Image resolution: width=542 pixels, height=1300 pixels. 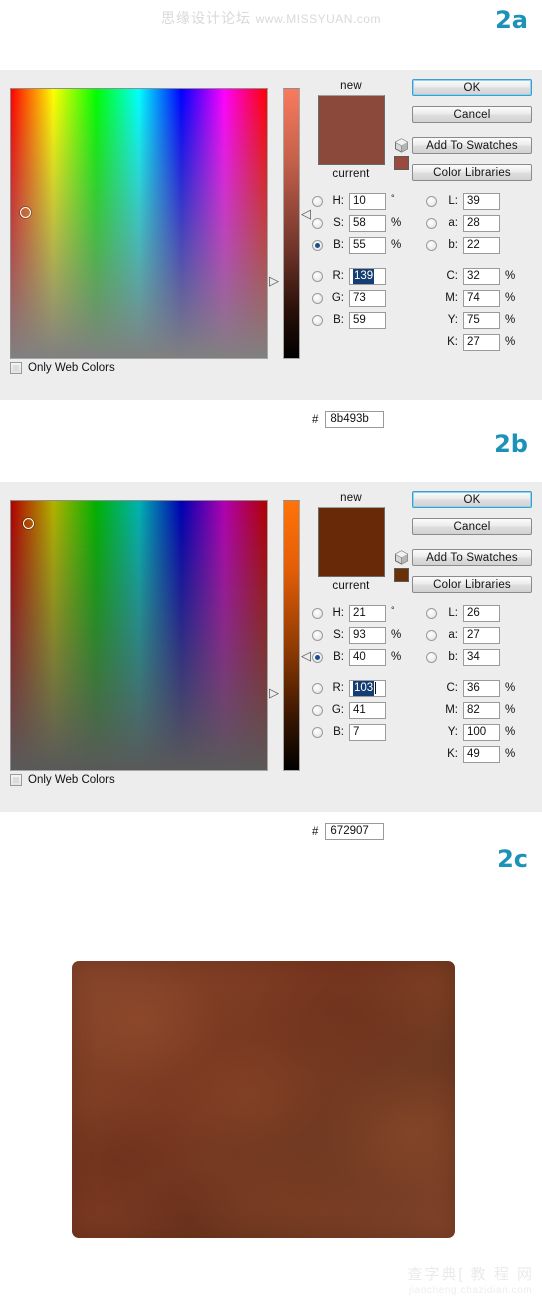 What do you see at coordinates (431, 245) in the screenshot?
I see `radio-blab-a` at bounding box center [431, 245].